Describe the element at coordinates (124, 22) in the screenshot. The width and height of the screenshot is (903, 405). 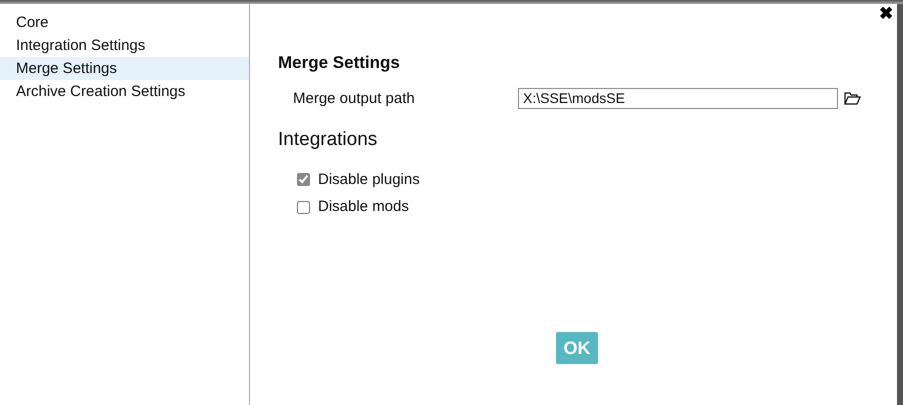
I see `sidebar-item: Core` at that location.